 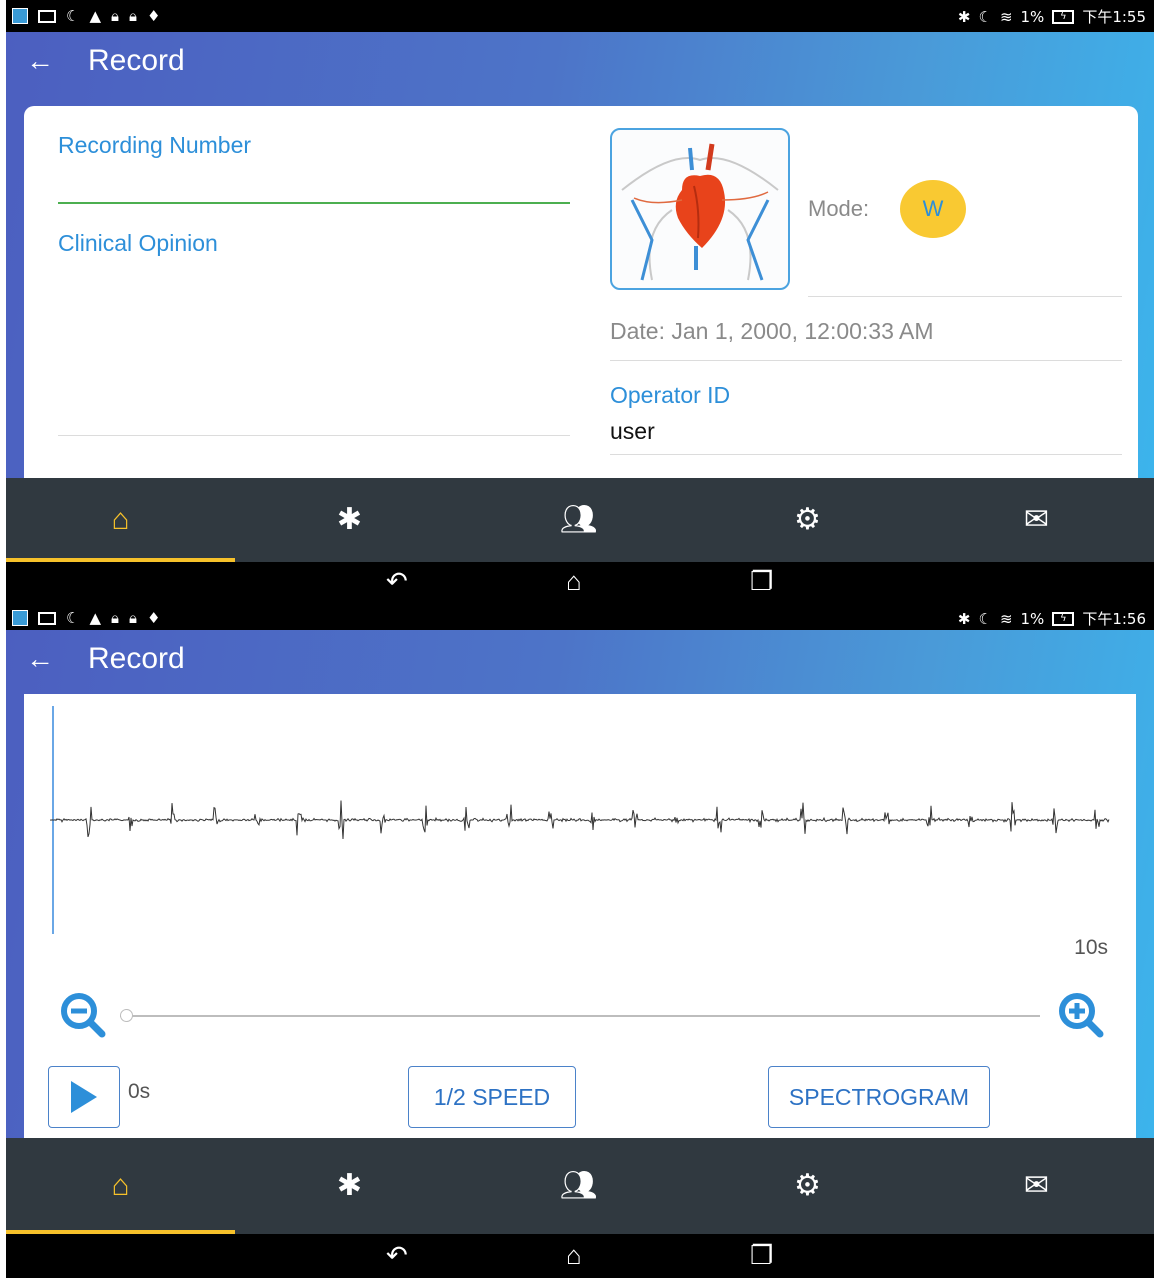 I want to click on spectrogram-button: SPECTROGRAM, so click(x=879, y=1097).